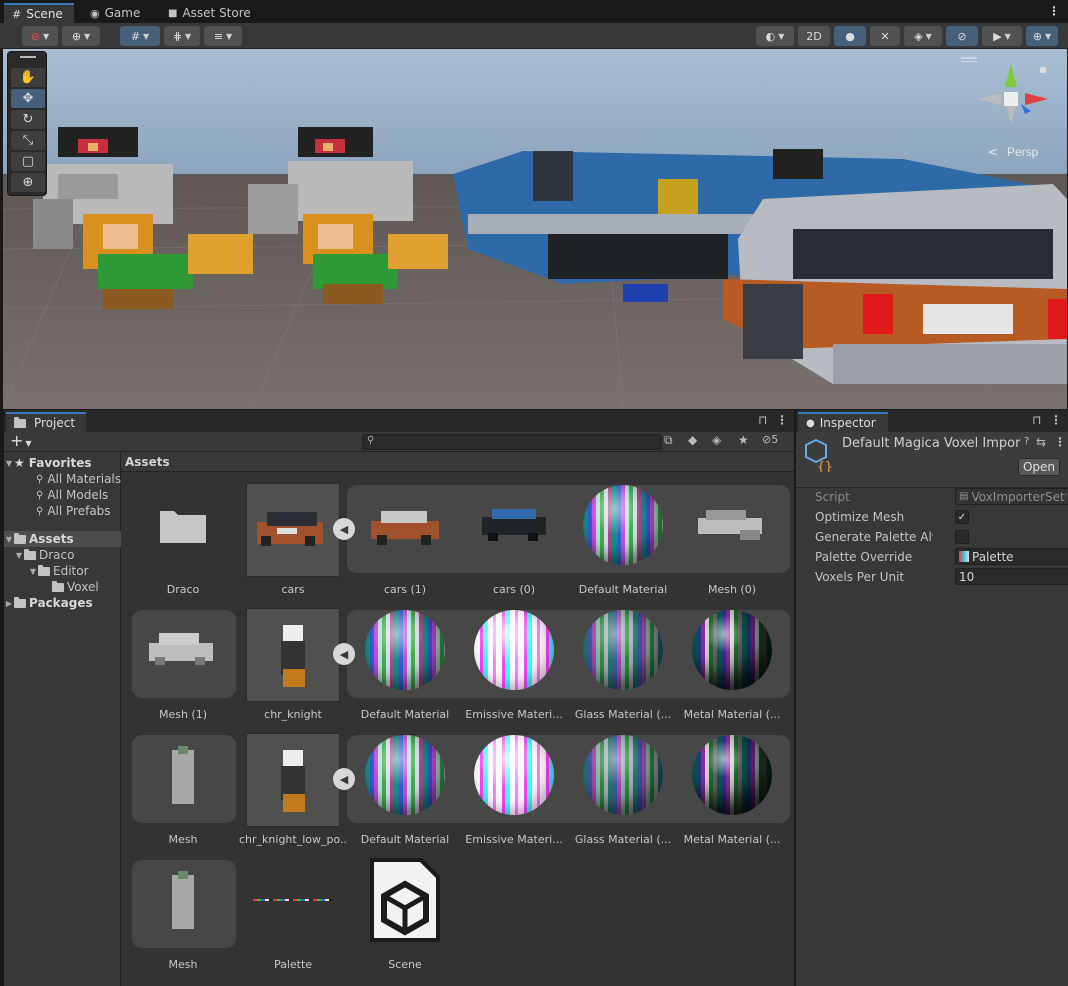  I want to click on grid-snap-dropdown: # ▼, so click(140, 36).